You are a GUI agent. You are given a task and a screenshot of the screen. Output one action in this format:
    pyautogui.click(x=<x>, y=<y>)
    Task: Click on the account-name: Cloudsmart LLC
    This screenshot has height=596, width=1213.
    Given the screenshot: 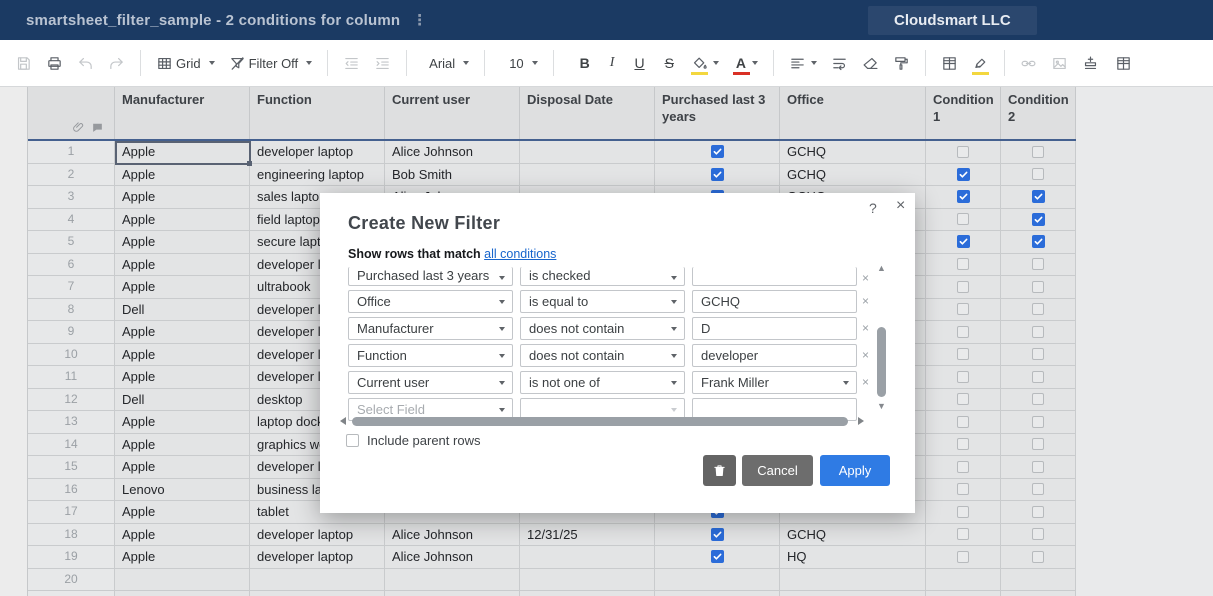 What is the action you would take?
    pyautogui.click(x=952, y=20)
    